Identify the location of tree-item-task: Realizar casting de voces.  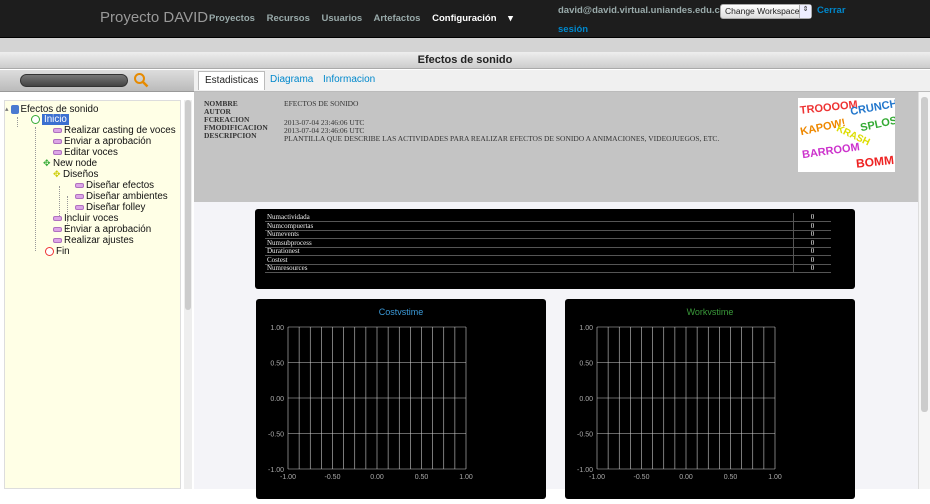
(114, 130).